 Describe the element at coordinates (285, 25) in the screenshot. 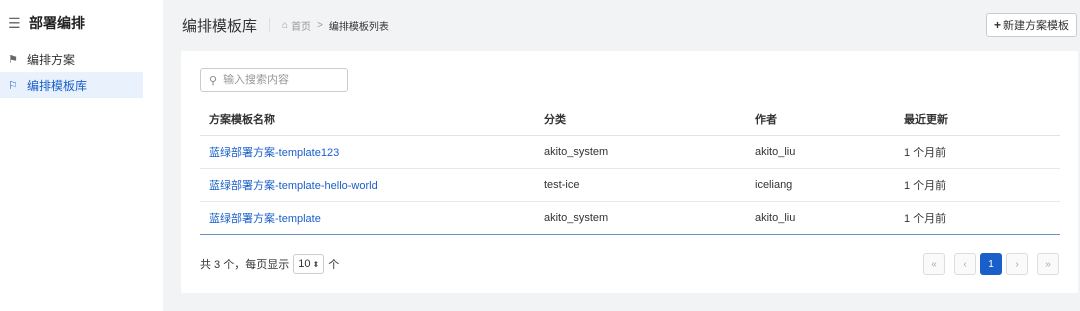

I see `home-icon: ⌂` at that location.